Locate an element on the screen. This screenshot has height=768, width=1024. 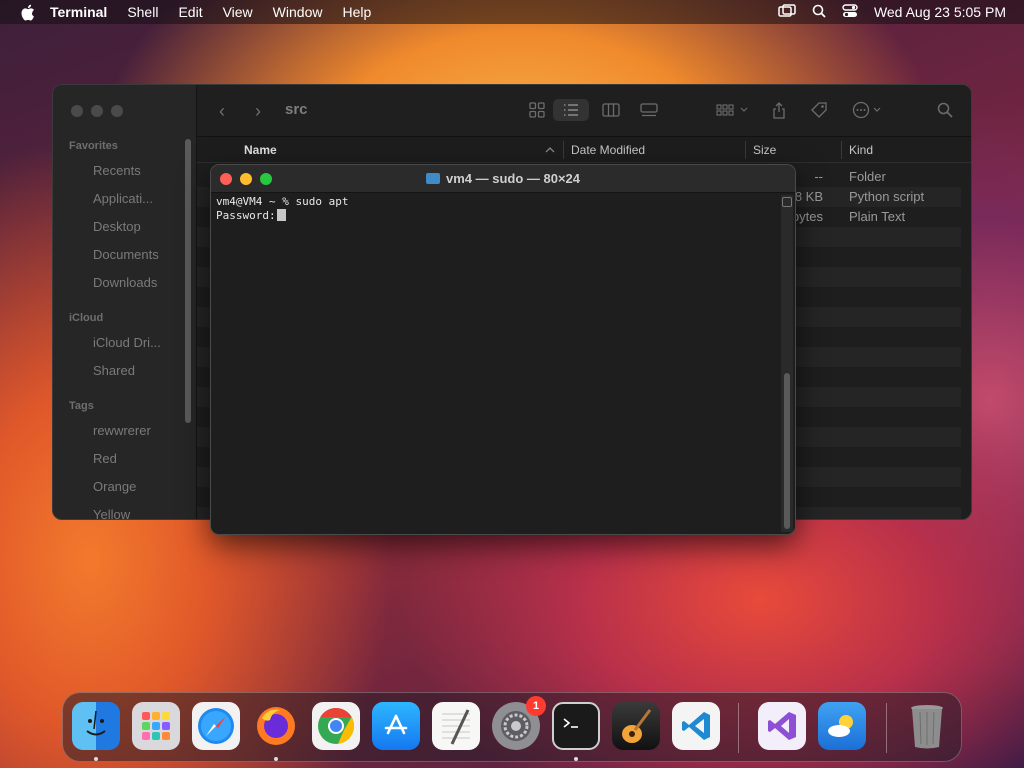
chrome-icon is located at coordinates (336, 726).